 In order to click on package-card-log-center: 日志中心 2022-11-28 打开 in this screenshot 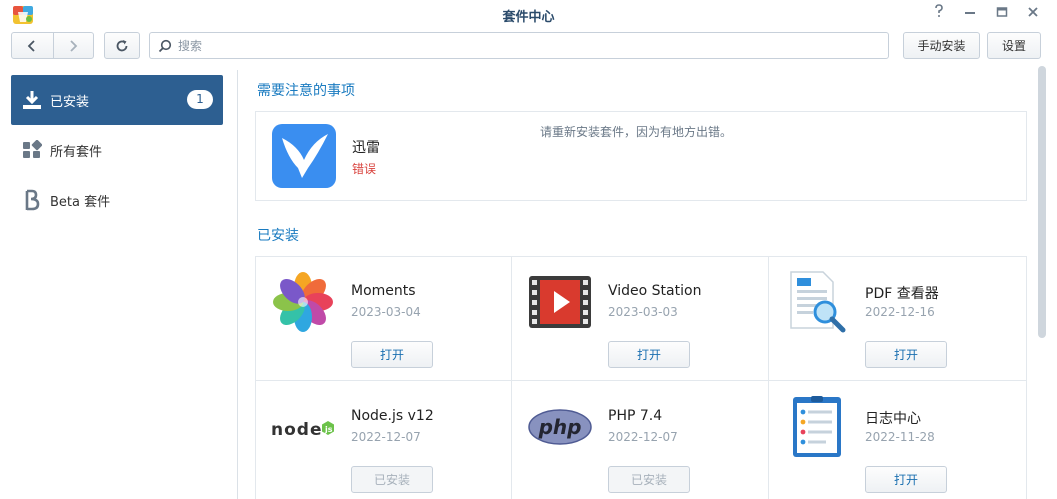, I will do `click(897, 440)`.